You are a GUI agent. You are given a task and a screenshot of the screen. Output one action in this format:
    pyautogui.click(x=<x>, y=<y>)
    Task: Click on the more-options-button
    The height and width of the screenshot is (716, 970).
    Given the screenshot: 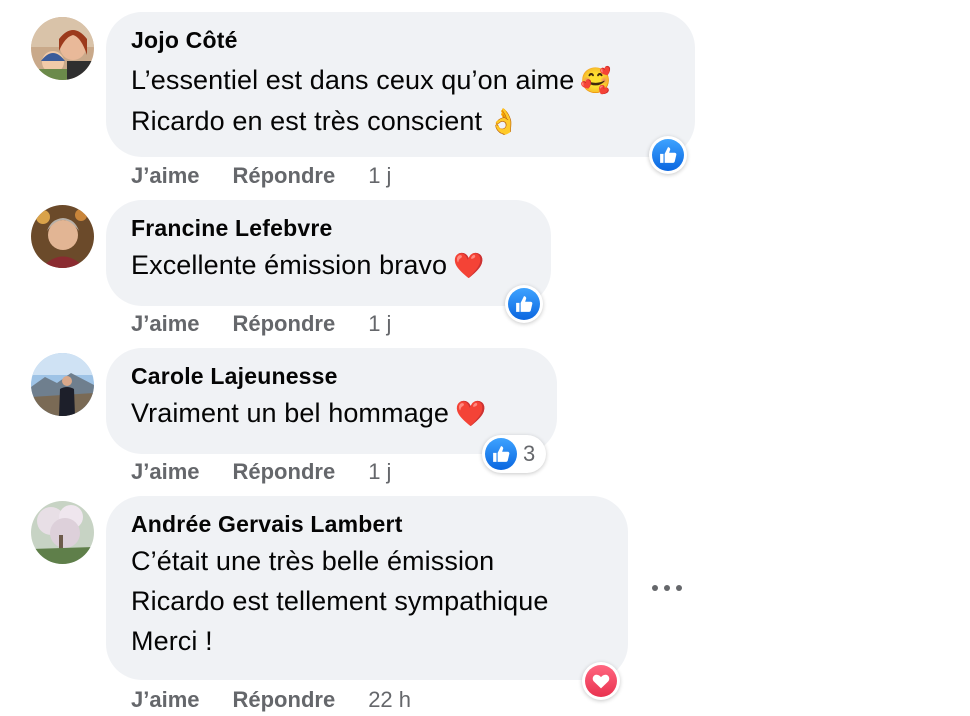 What is the action you would take?
    pyautogui.click(x=667, y=588)
    